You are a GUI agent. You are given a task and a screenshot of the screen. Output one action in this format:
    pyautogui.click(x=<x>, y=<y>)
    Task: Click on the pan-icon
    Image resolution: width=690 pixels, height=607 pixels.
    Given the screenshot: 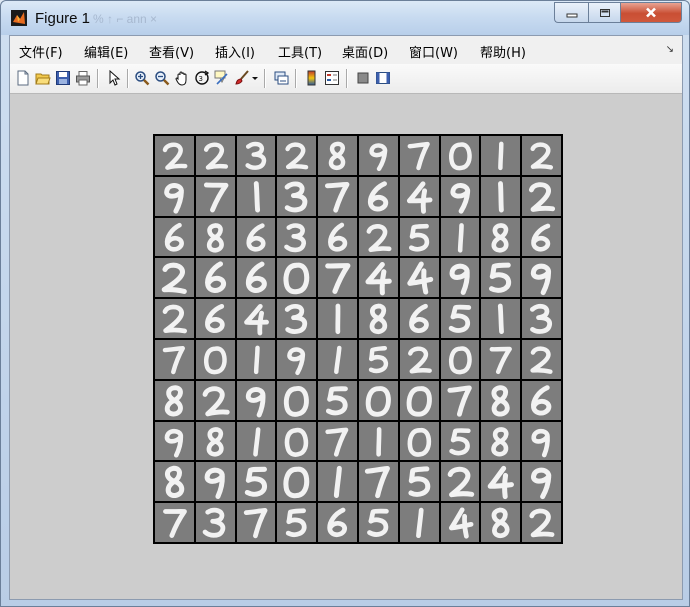 What is the action you would take?
    pyautogui.click(x=182, y=78)
    